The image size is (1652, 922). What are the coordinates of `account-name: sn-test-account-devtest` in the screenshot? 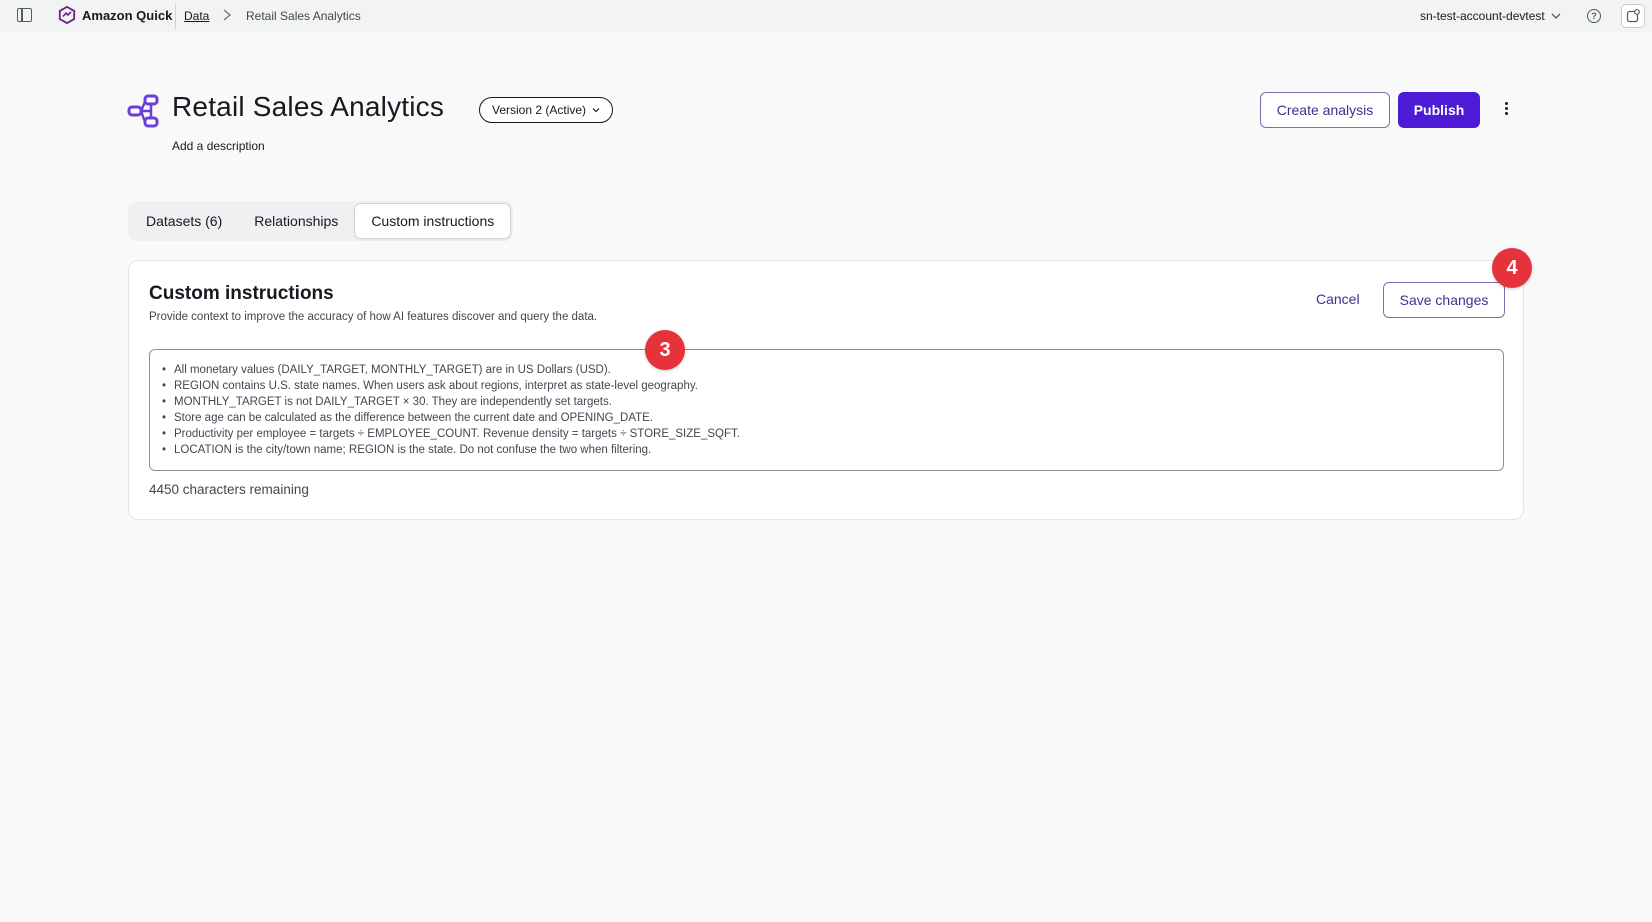 It's located at (1482, 16).